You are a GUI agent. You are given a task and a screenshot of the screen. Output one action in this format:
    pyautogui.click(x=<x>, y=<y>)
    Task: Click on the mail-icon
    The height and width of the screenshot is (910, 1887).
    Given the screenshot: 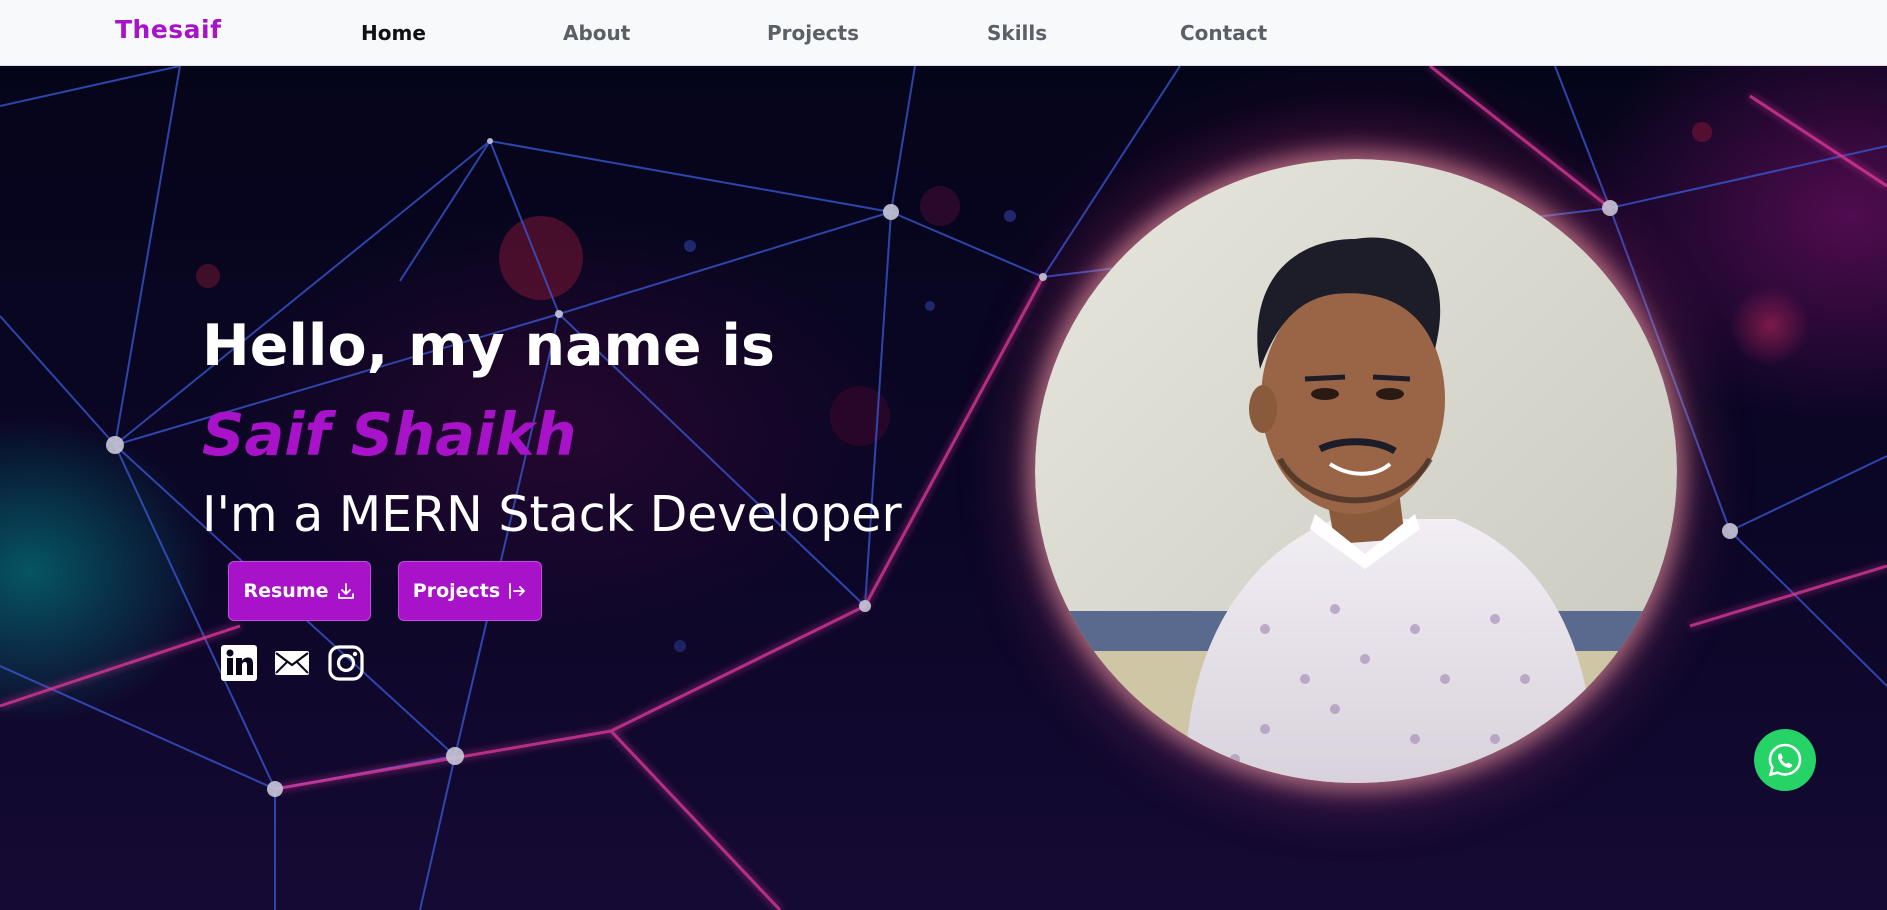 What is the action you would take?
    pyautogui.click(x=292, y=663)
    